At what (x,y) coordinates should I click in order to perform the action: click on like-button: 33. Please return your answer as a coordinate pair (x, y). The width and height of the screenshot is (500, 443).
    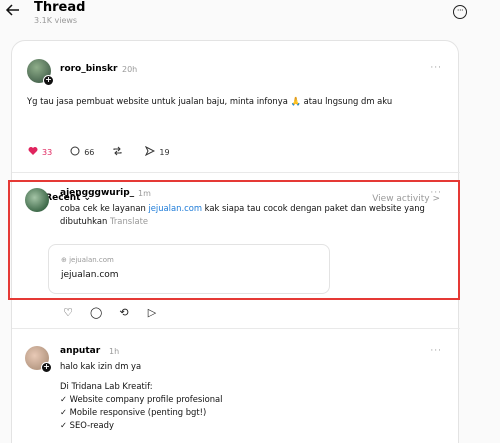
    Looking at the image, I should click on (40, 152).